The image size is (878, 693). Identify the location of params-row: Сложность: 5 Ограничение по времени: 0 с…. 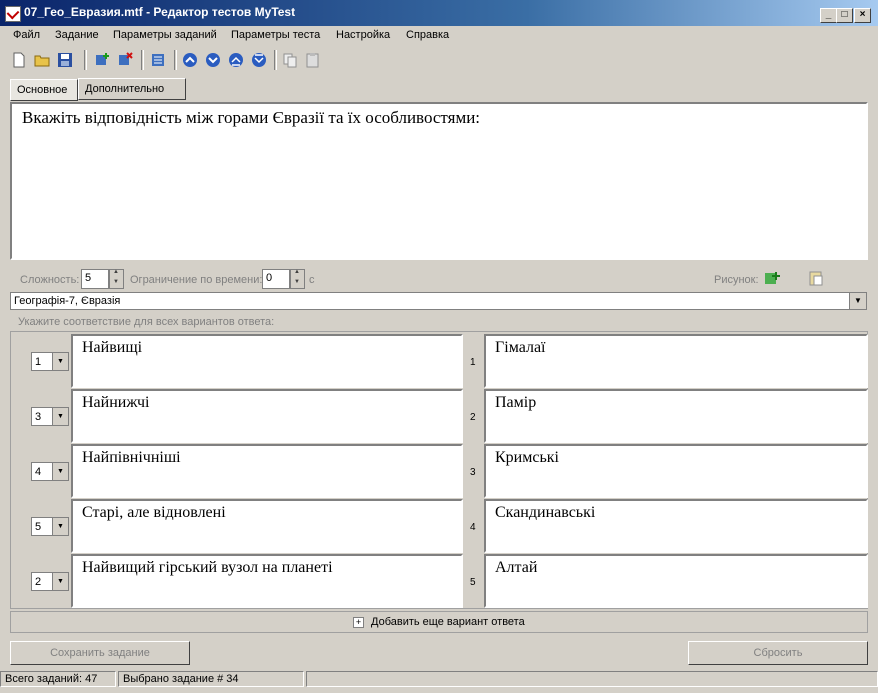
(439, 278).